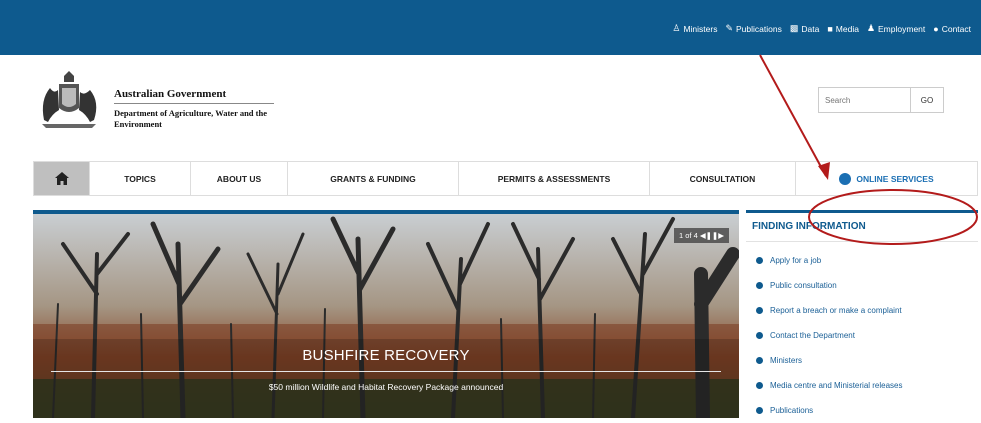  What do you see at coordinates (194, 96) in the screenshot?
I see `government-name: Australian Government` at bounding box center [194, 96].